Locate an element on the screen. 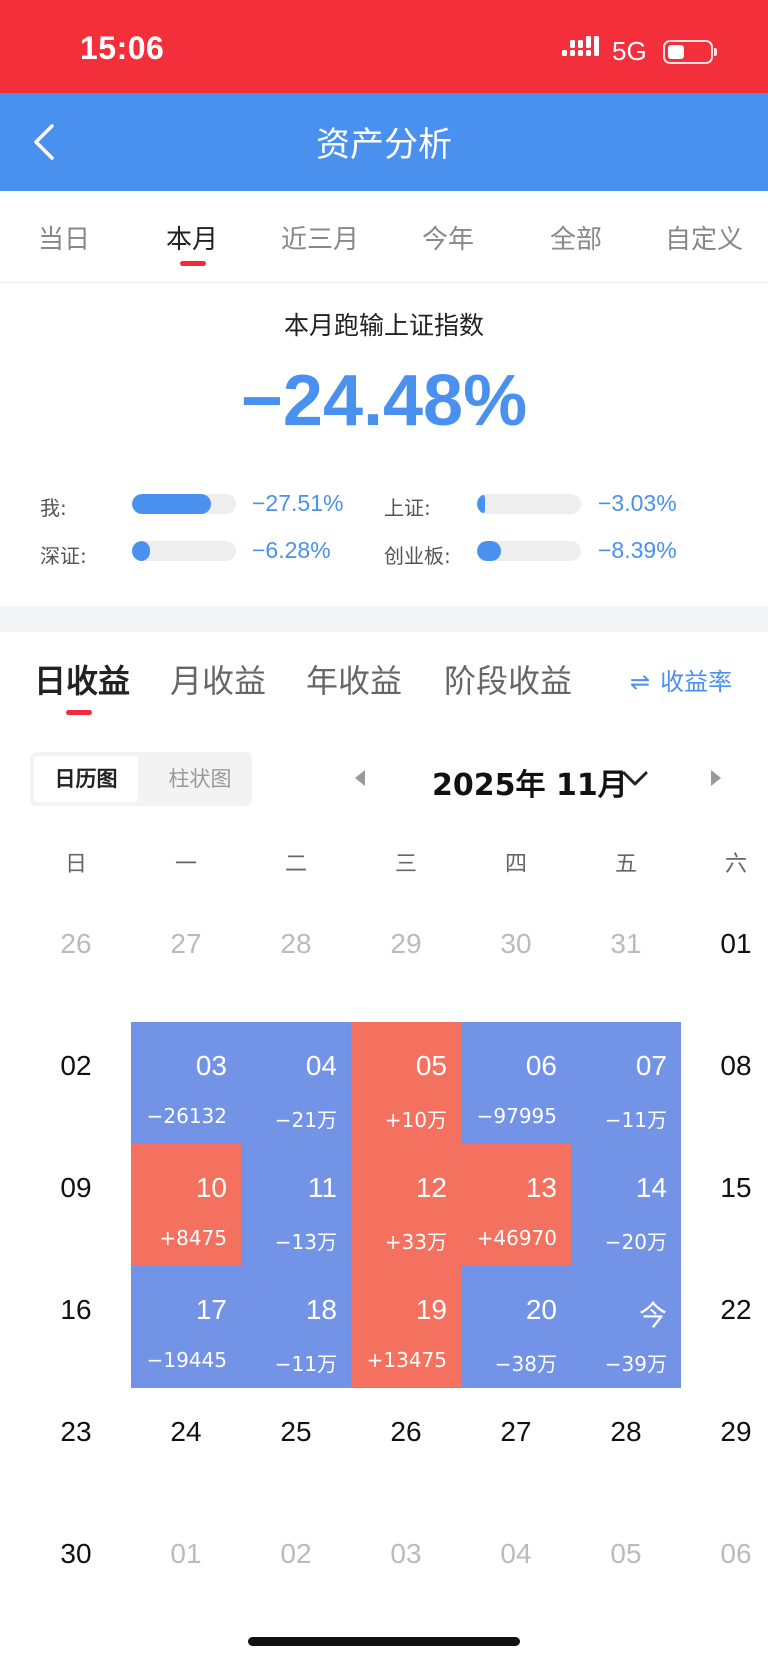 The width and height of the screenshot is (768, 1663). calendar-day-cell: 03 is located at coordinates (406, 1571).